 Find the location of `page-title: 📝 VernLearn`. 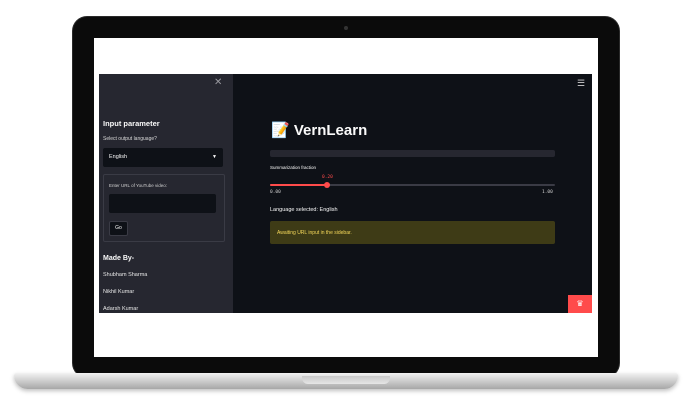

page-title: 📝 VernLearn is located at coordinates (319, 130).